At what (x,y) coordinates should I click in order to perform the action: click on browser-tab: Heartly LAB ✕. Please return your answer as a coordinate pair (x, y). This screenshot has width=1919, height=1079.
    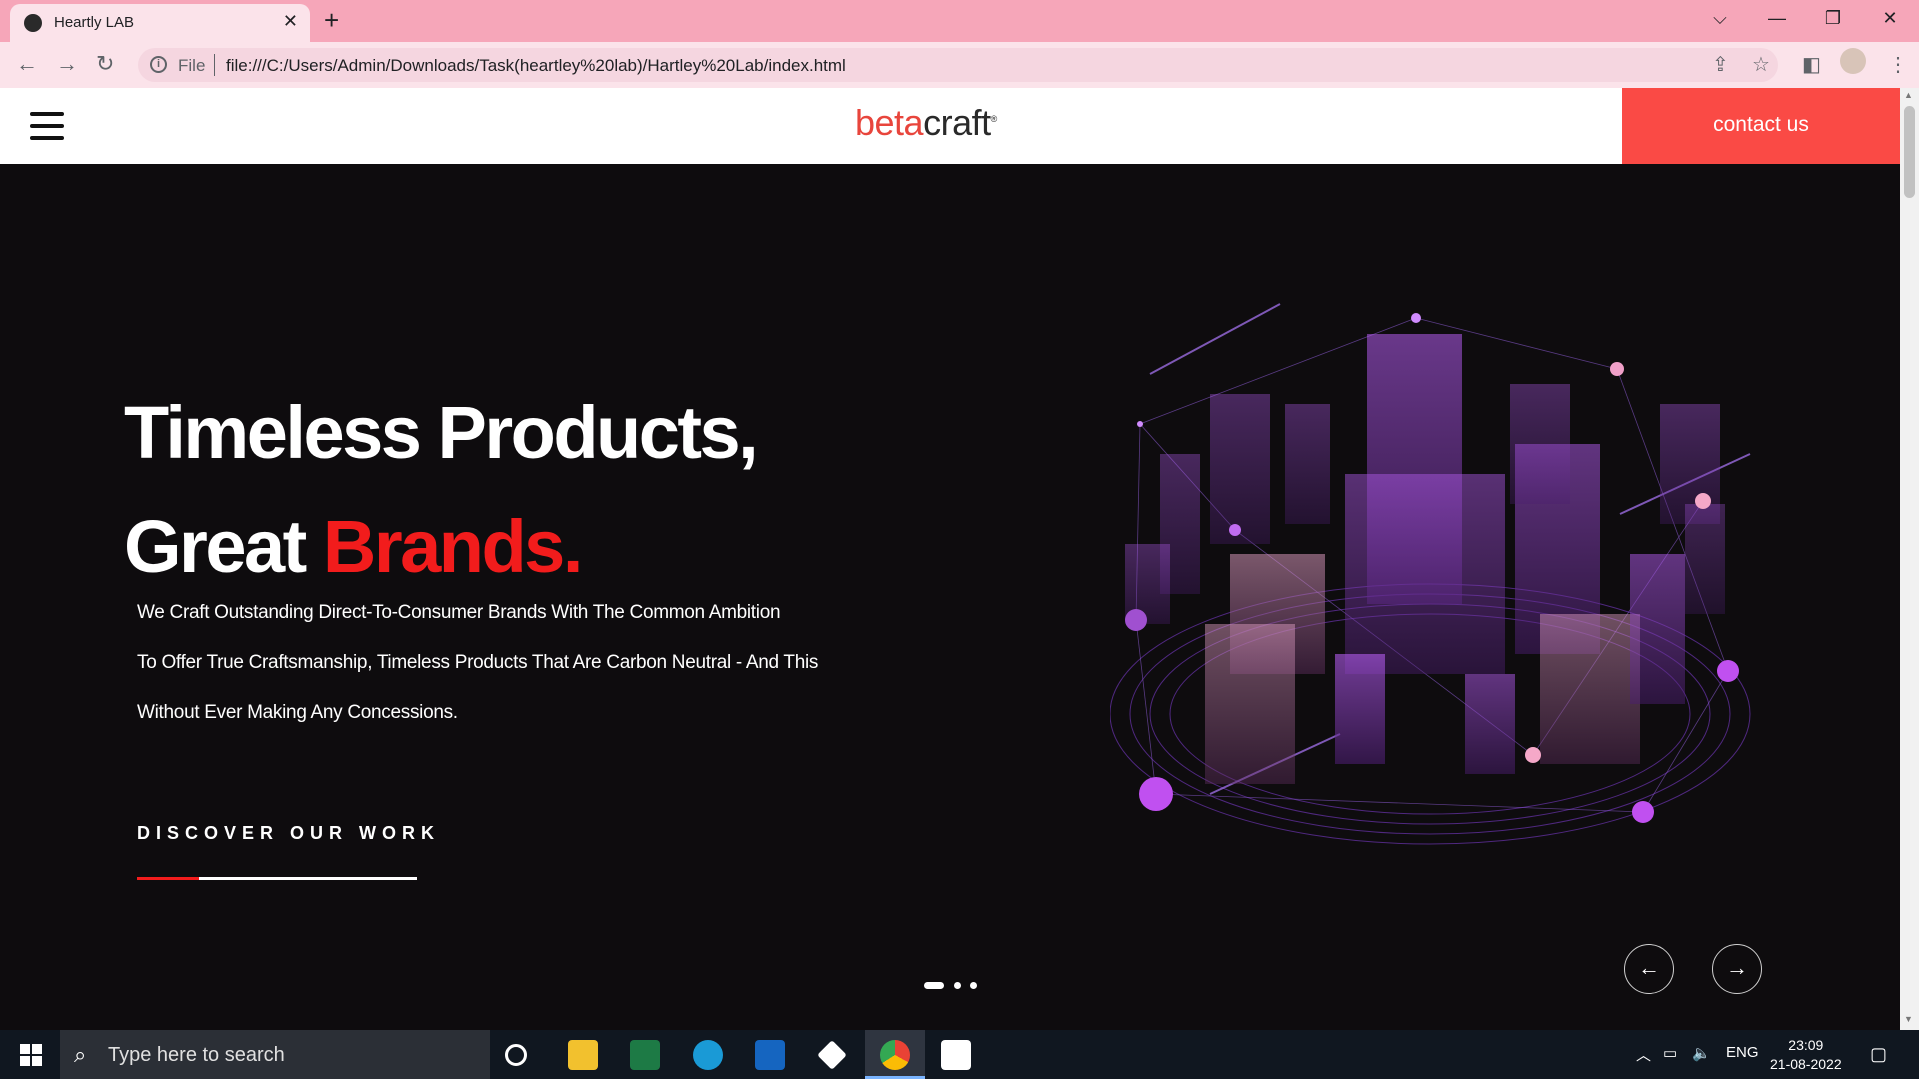
    Looking at the image, I should click on (160, 23).